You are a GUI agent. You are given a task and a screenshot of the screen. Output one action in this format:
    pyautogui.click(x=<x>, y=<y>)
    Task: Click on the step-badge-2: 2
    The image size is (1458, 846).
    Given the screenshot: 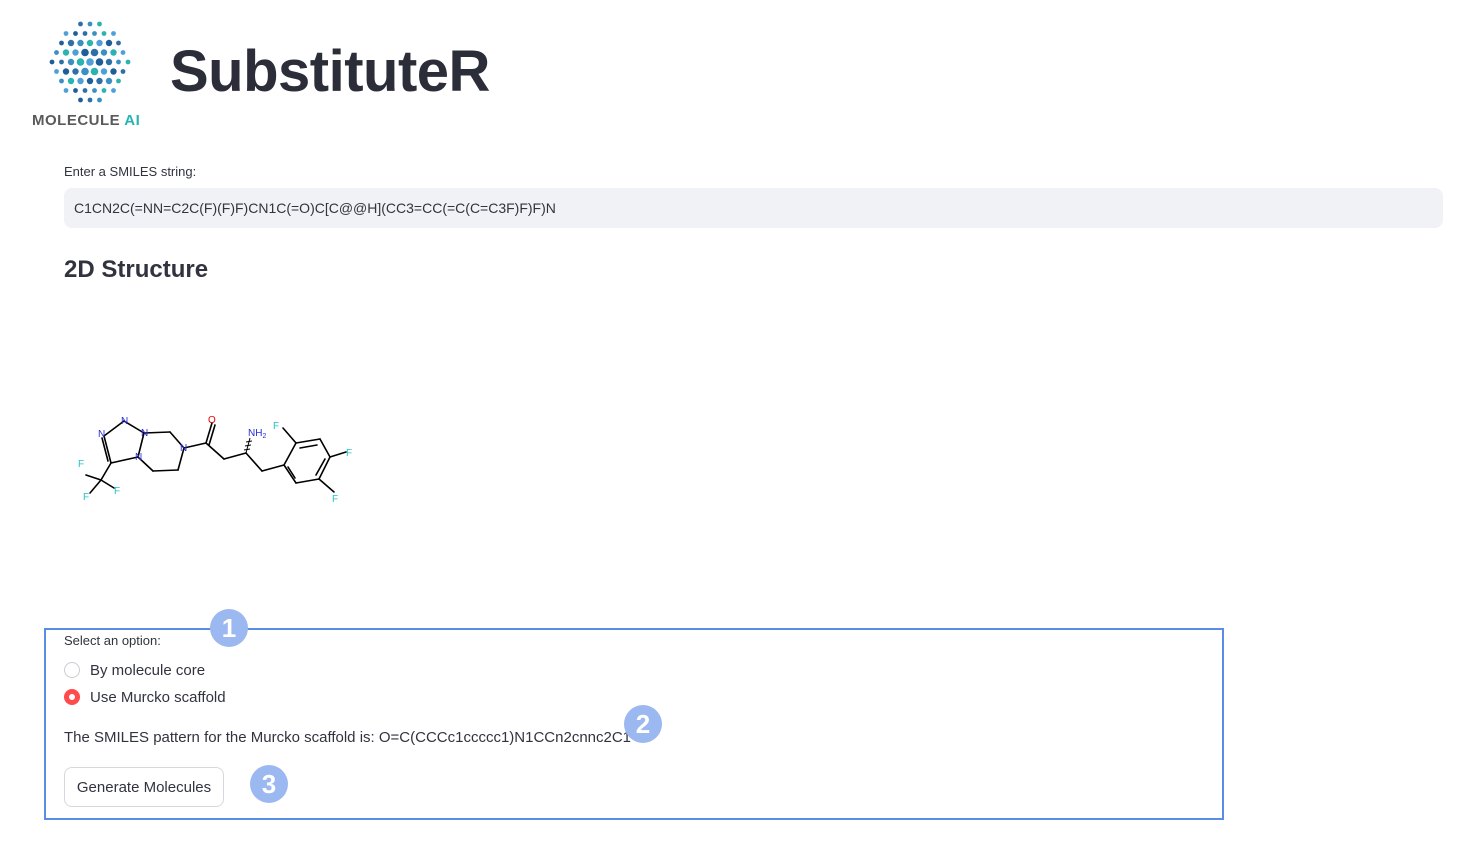 What is the action you would take?
    pyautogui.click(x=643, y=724)
    